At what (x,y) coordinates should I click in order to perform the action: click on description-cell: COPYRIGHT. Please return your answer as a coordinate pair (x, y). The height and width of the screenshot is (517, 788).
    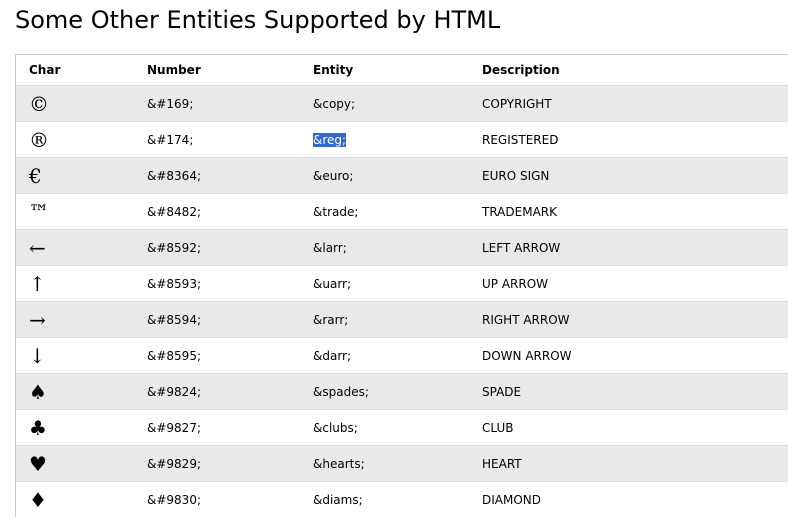
    Looking at the image, I should click on (635, 104).